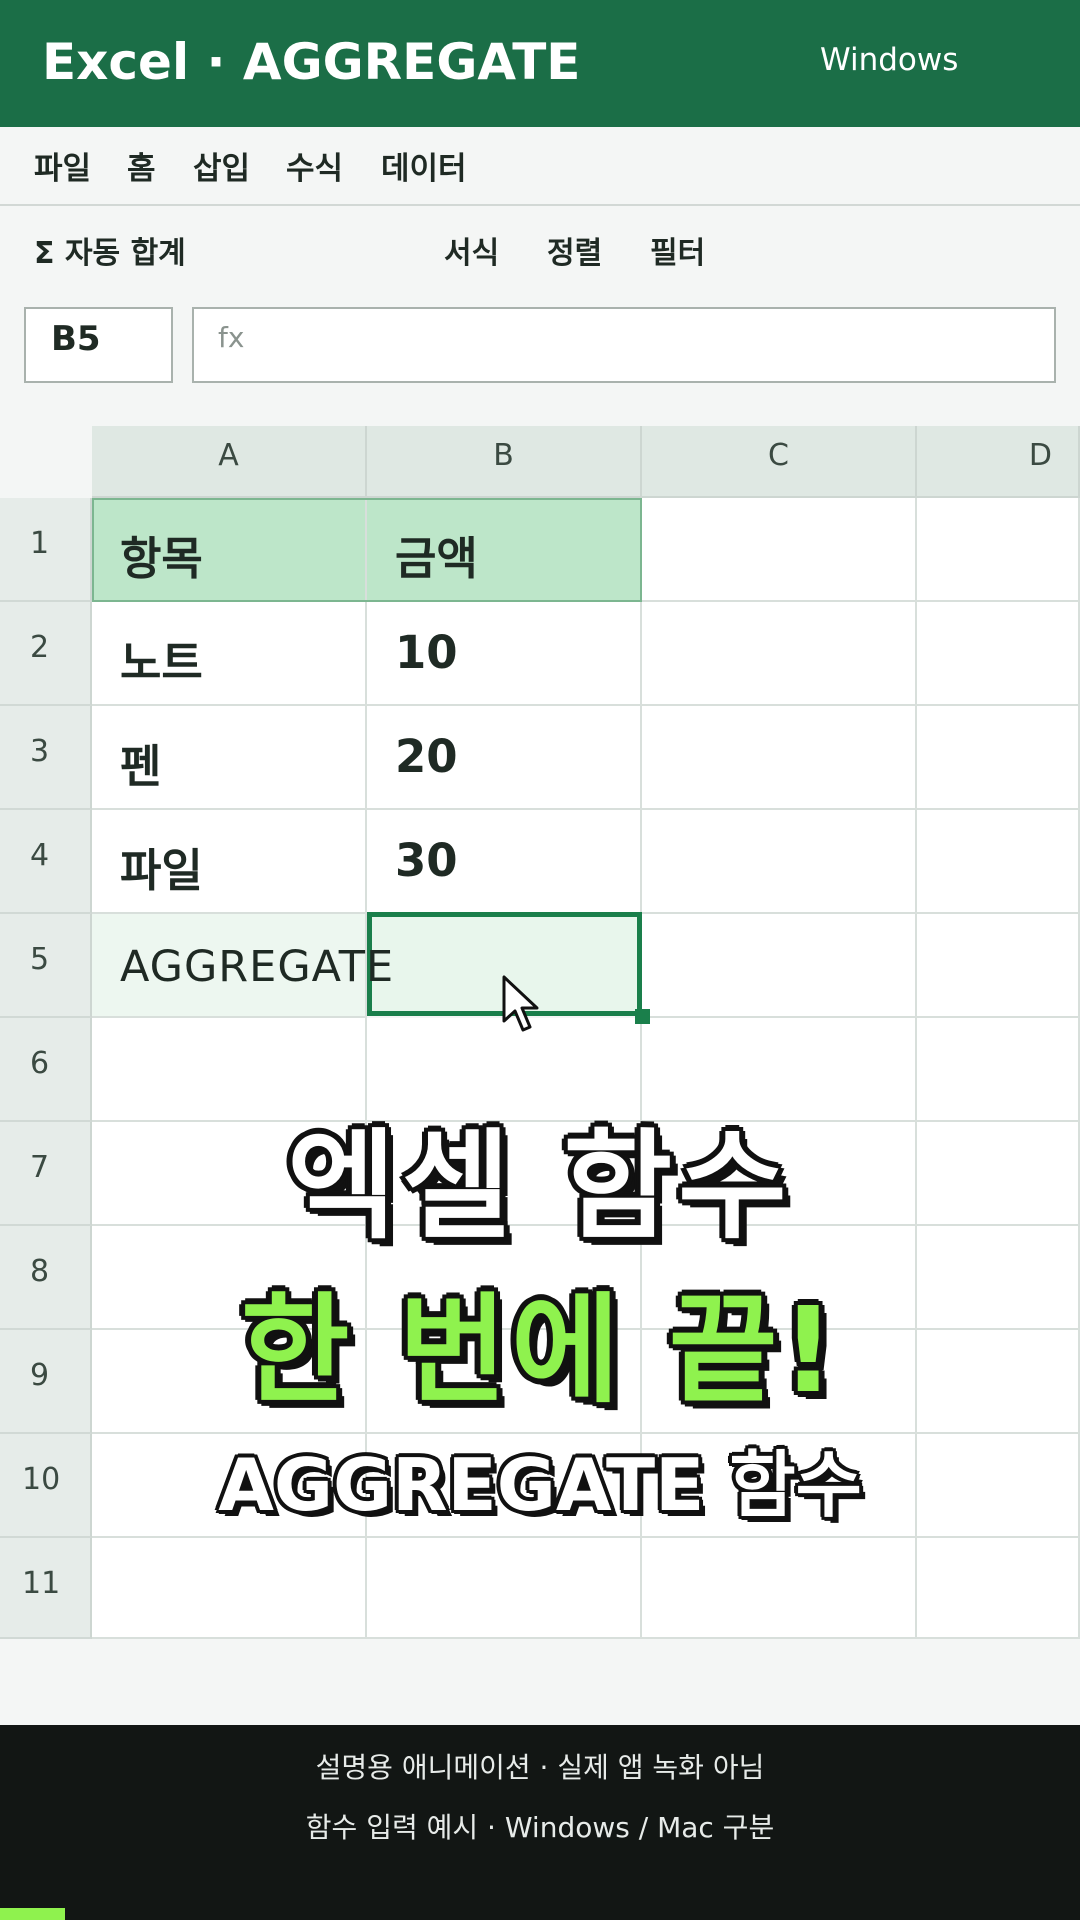 Image resolution: width=1080 pixels, height=1920 pixels. I want to click on cell-d5, so click(998, 966).